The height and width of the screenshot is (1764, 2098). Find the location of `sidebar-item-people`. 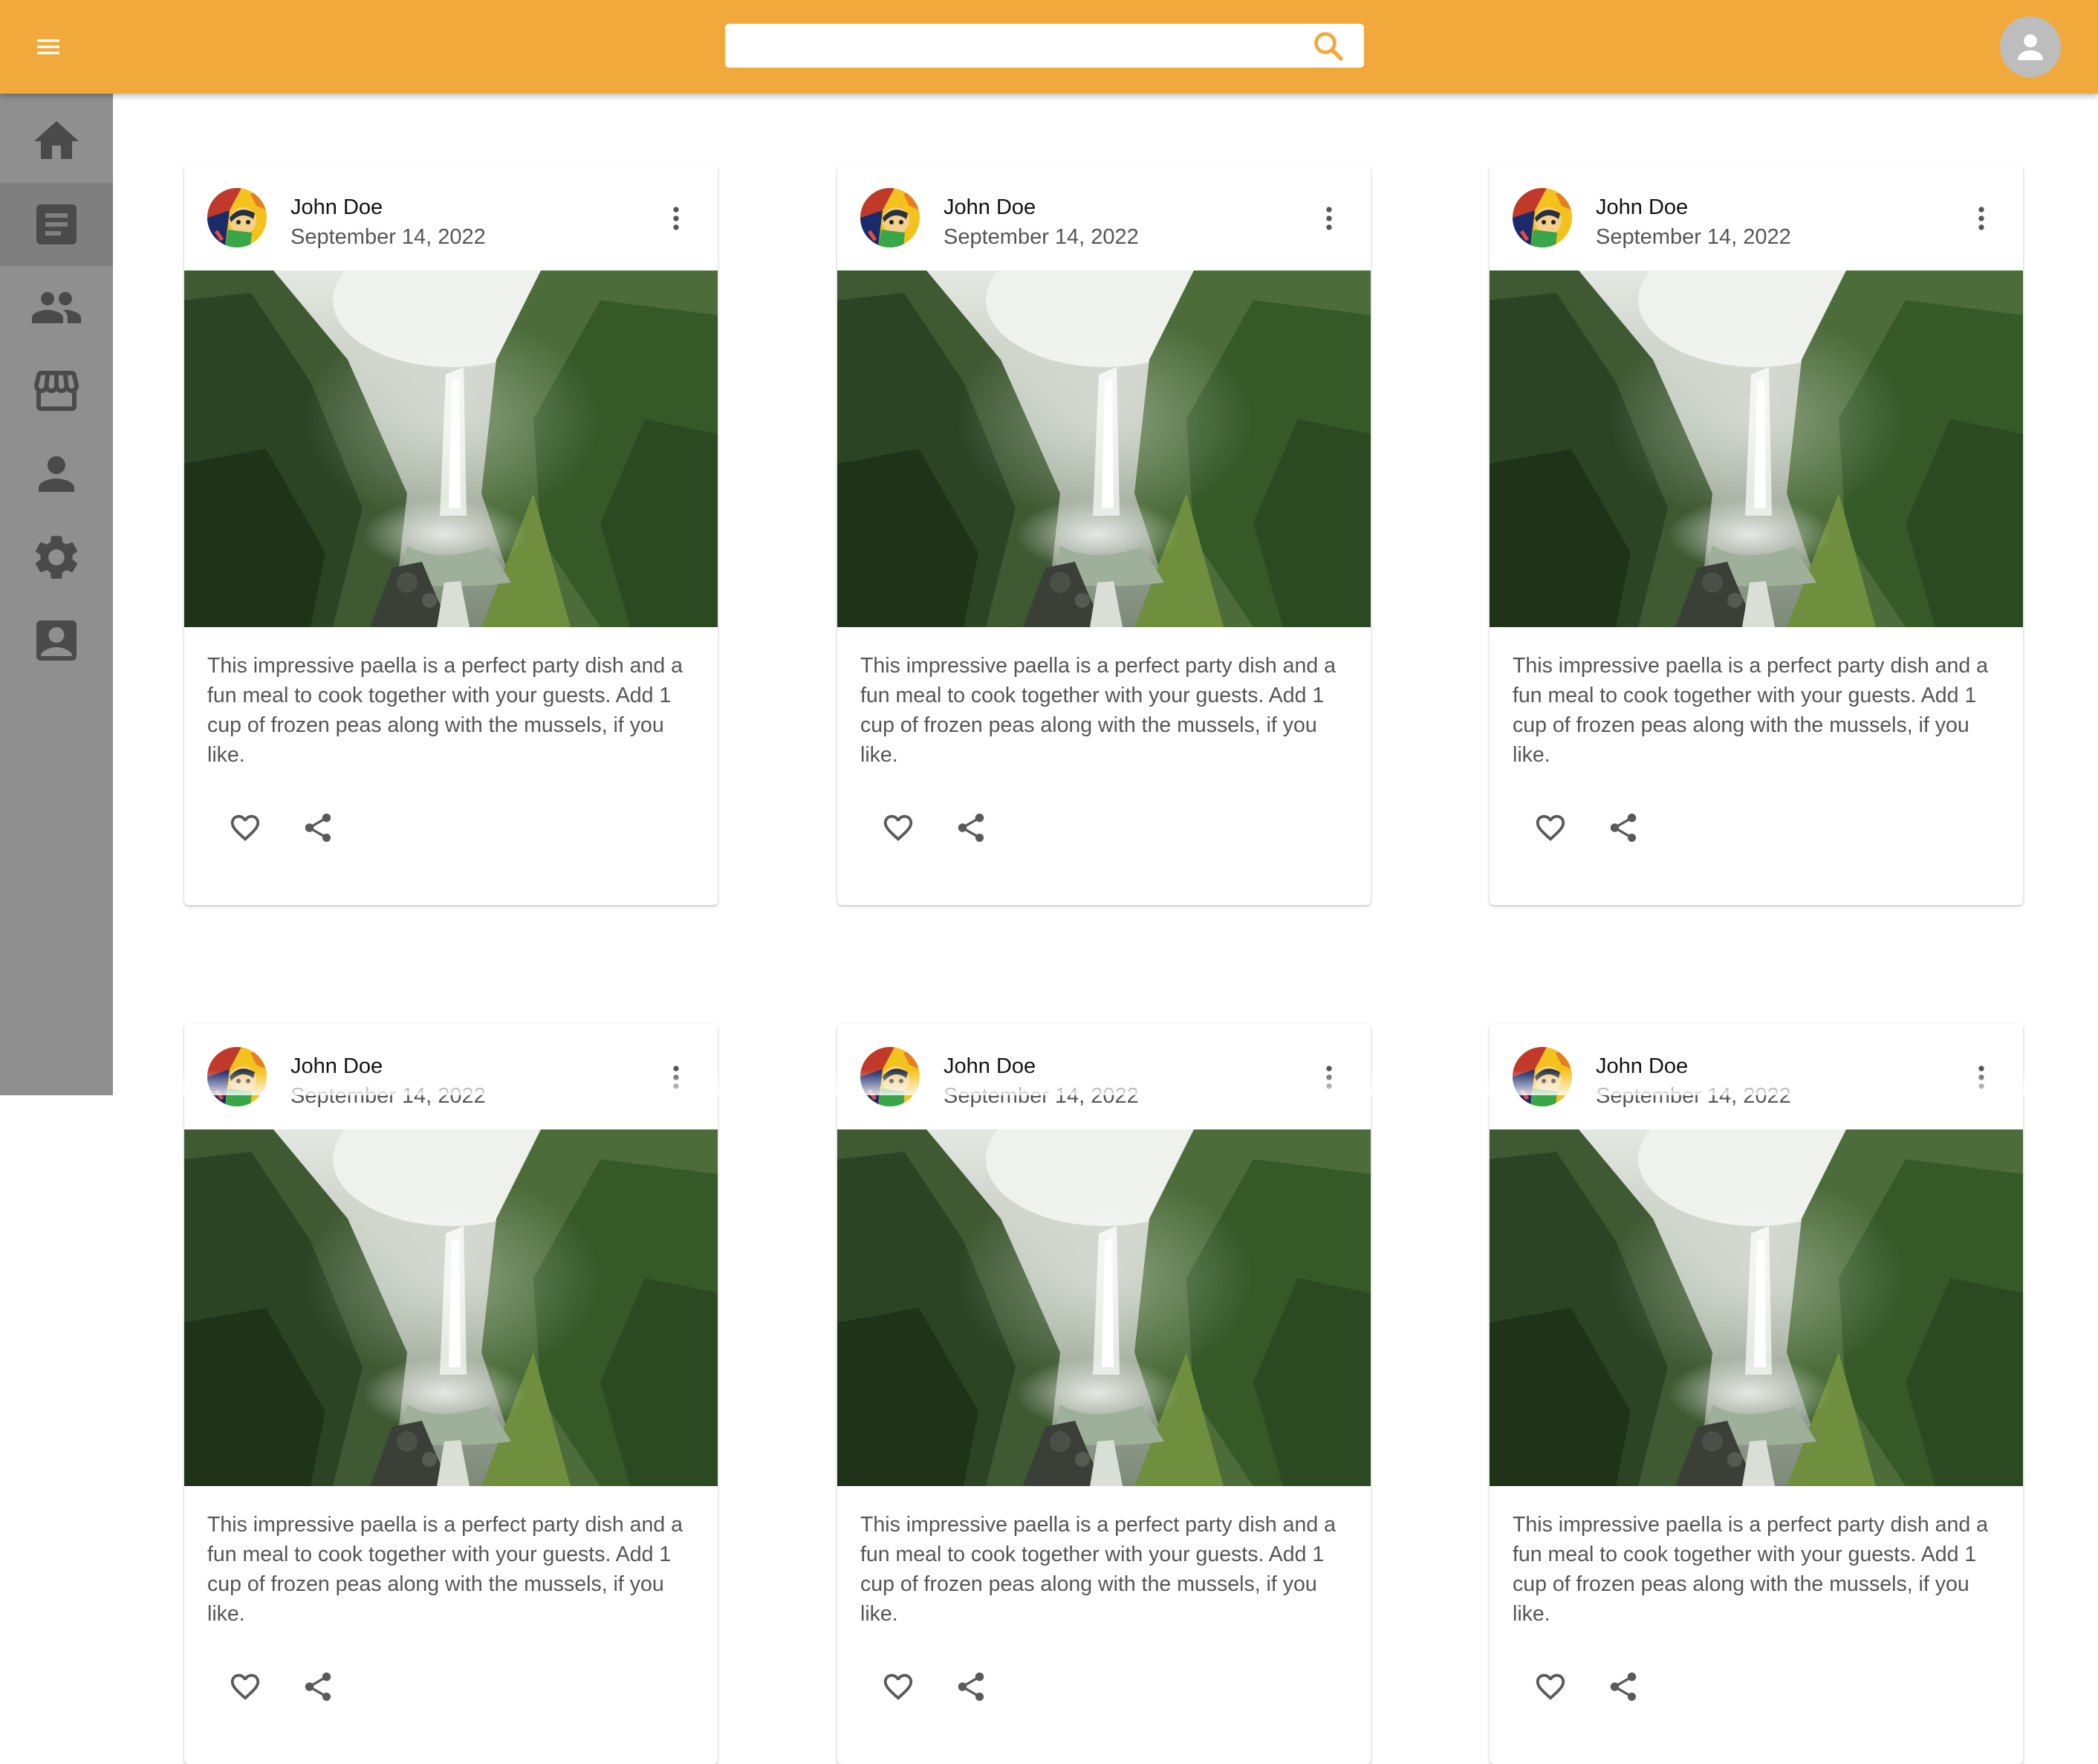

sidebar-item-people is located at coordinates (57, 307).